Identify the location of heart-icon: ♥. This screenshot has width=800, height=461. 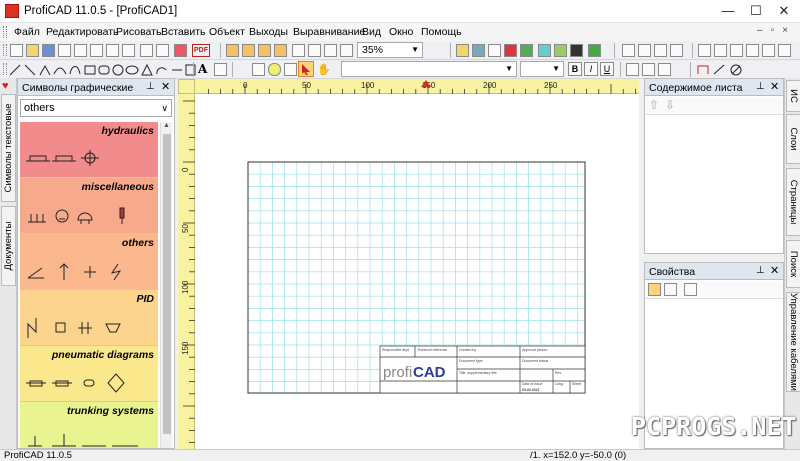
(8, 86).